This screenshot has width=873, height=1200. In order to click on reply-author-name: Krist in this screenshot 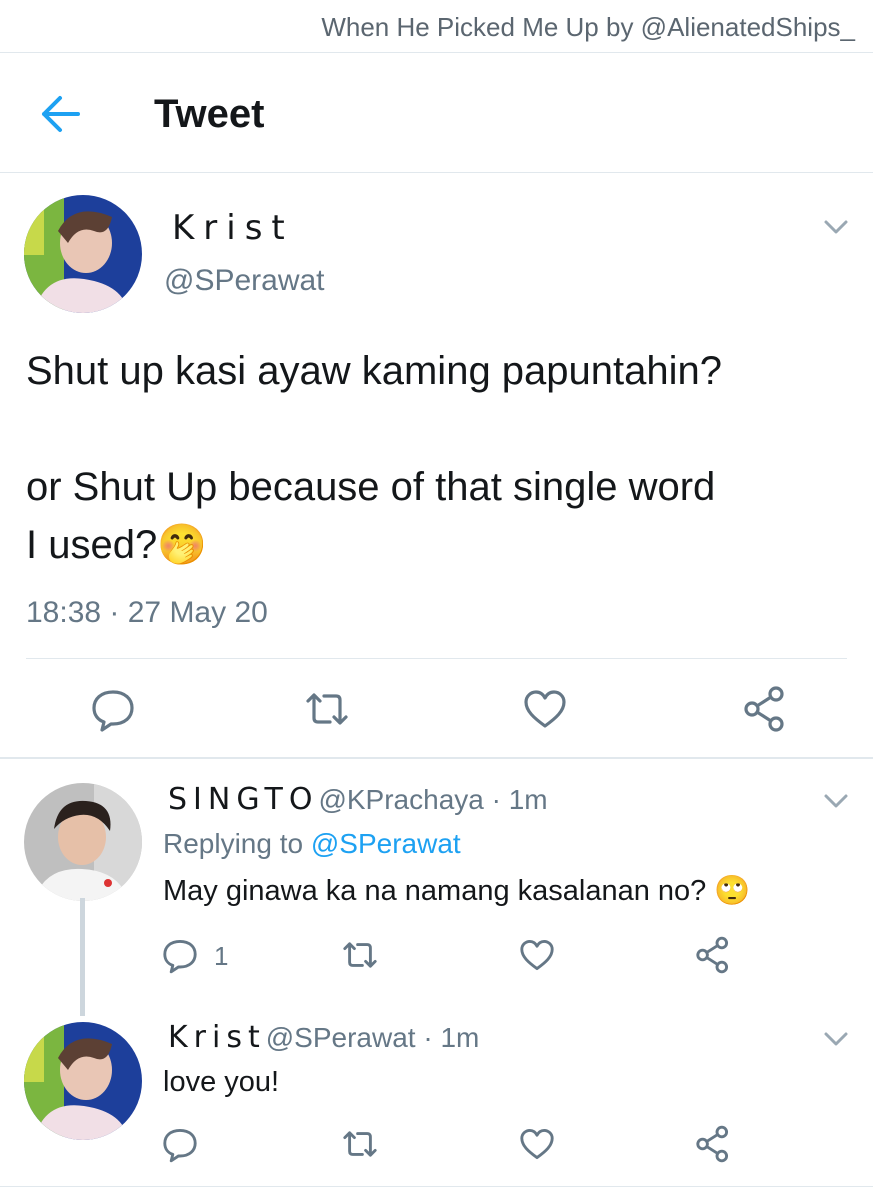, I will do `click(217, 1037)`.